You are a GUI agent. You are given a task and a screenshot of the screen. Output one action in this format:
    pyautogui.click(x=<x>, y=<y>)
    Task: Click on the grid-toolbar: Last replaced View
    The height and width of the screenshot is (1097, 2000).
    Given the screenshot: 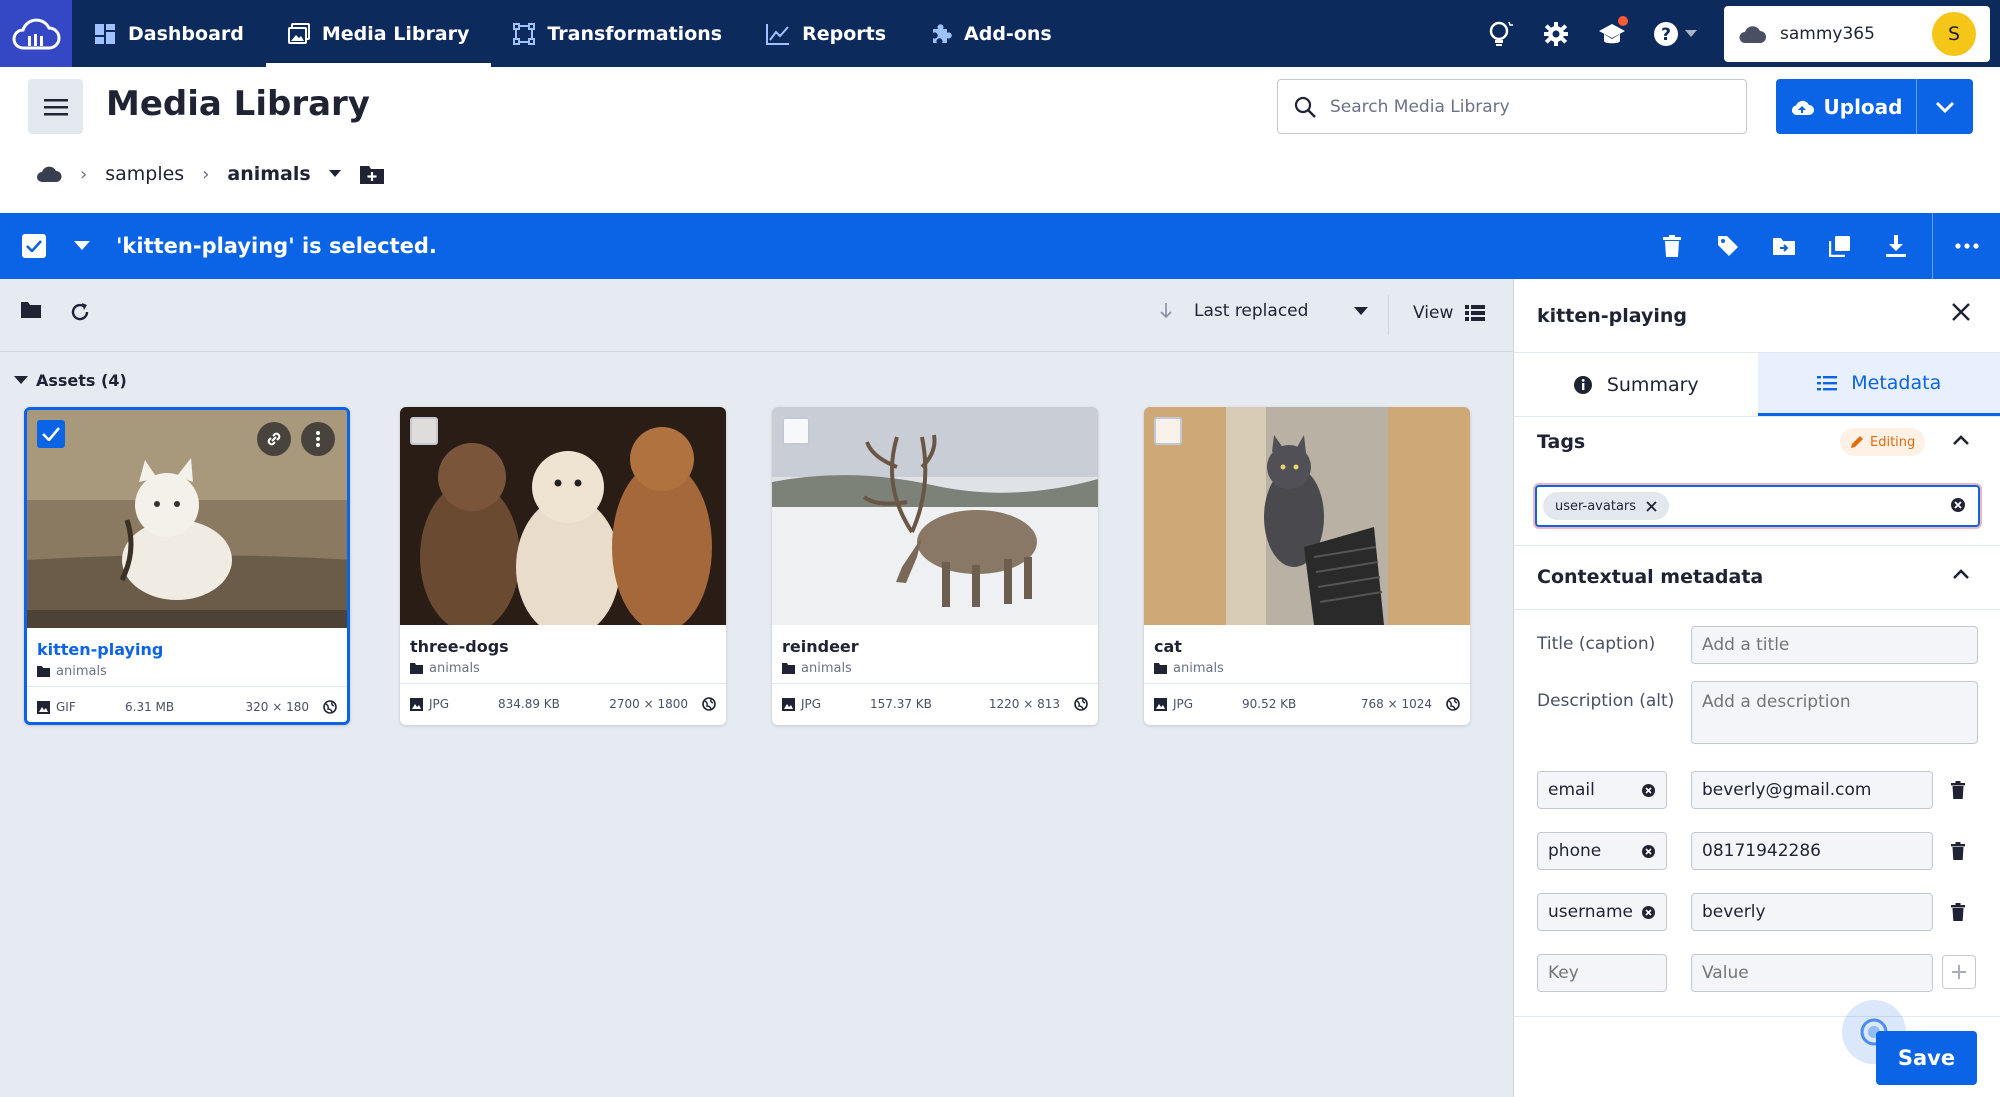 What is the action you would take?
    pyautogui.click(x=756, y=315)
    